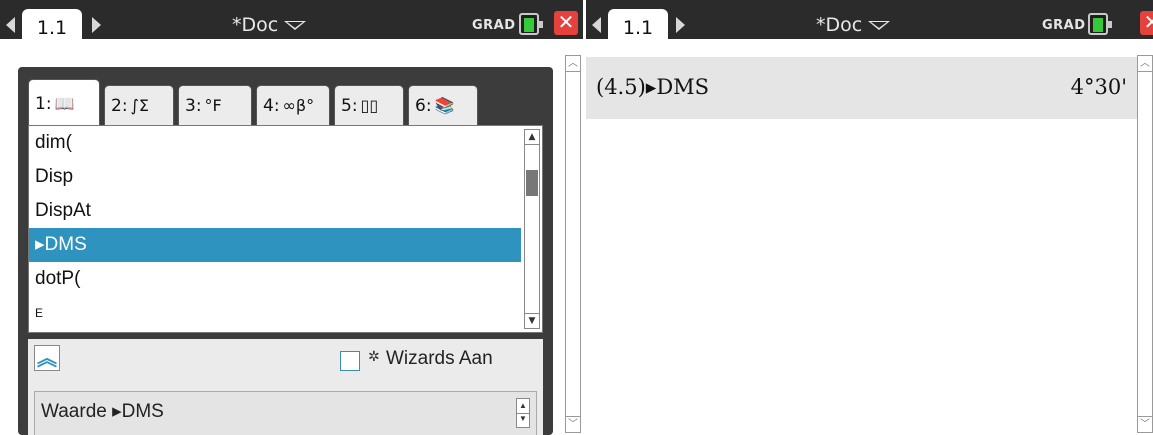  What do you see at coordinates (285, 413) in the screenshot?
I see `syntax-help-box: Waarde ▸DMS ▲ ▼` at bounding box center [285, 413].